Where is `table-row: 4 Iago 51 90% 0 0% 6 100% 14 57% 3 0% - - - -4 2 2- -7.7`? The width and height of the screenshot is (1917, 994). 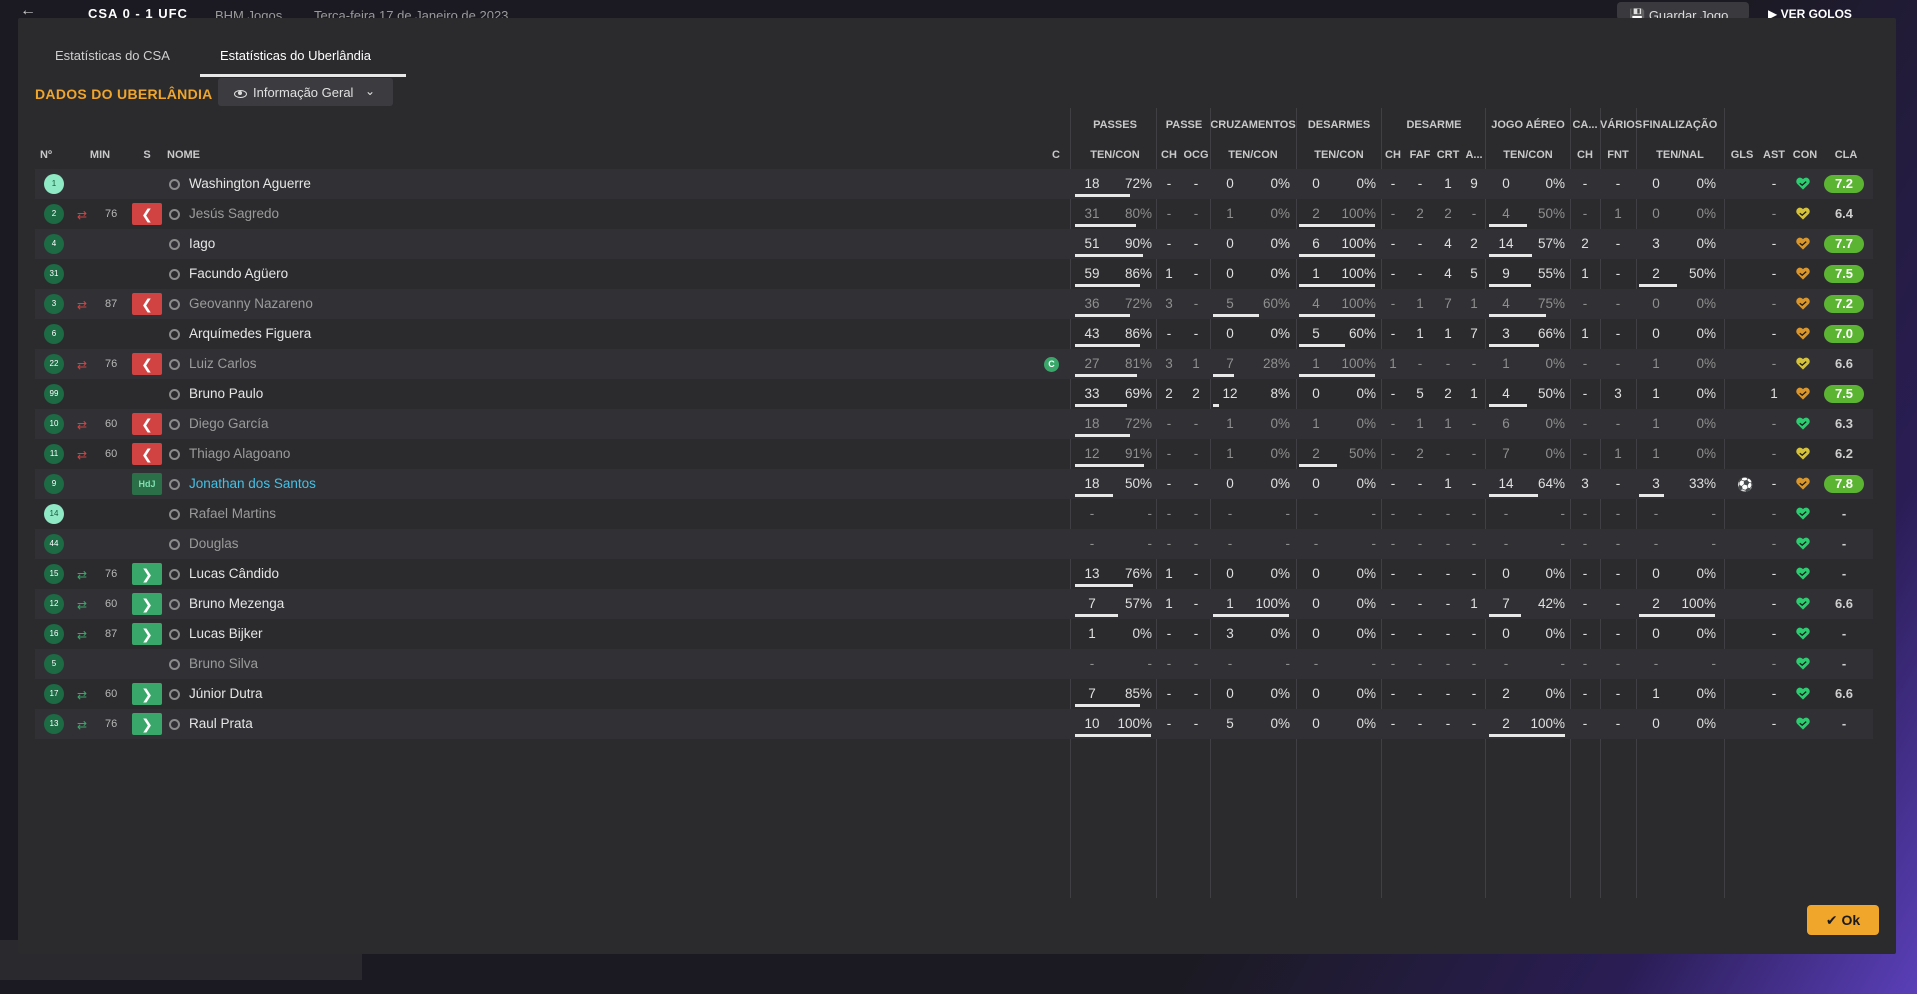
table-row: 4 Iago 51 90% 0 0% 6 100% 14 57% 3 0% - - - -4 2 2- -7.7 is located at coordinates (954, 244).